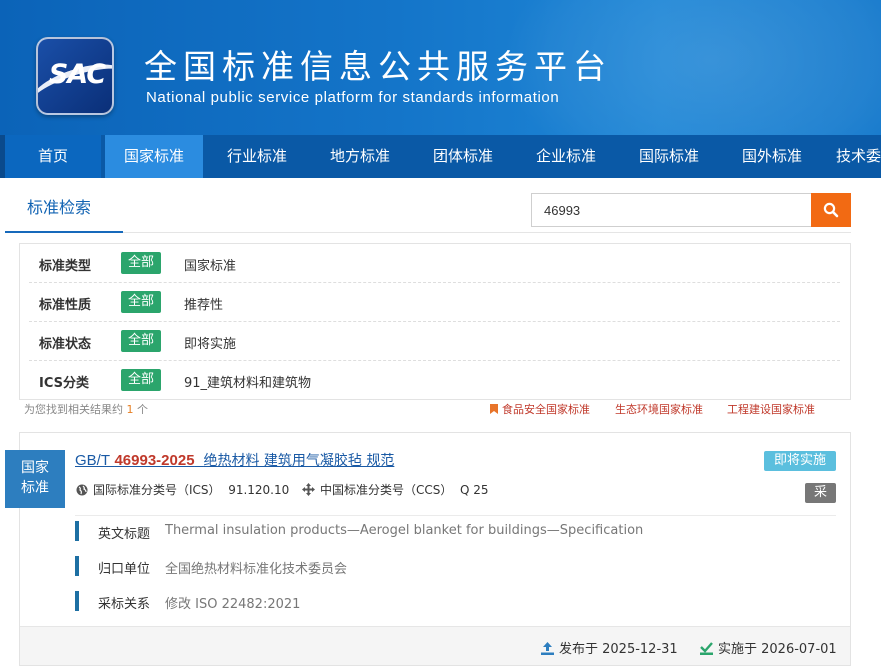  Describe the element at coordinates (182, 489) in the screenshot. I see `ics-classification: 国际标准分类号（ICS） 91.120.10` at that location.